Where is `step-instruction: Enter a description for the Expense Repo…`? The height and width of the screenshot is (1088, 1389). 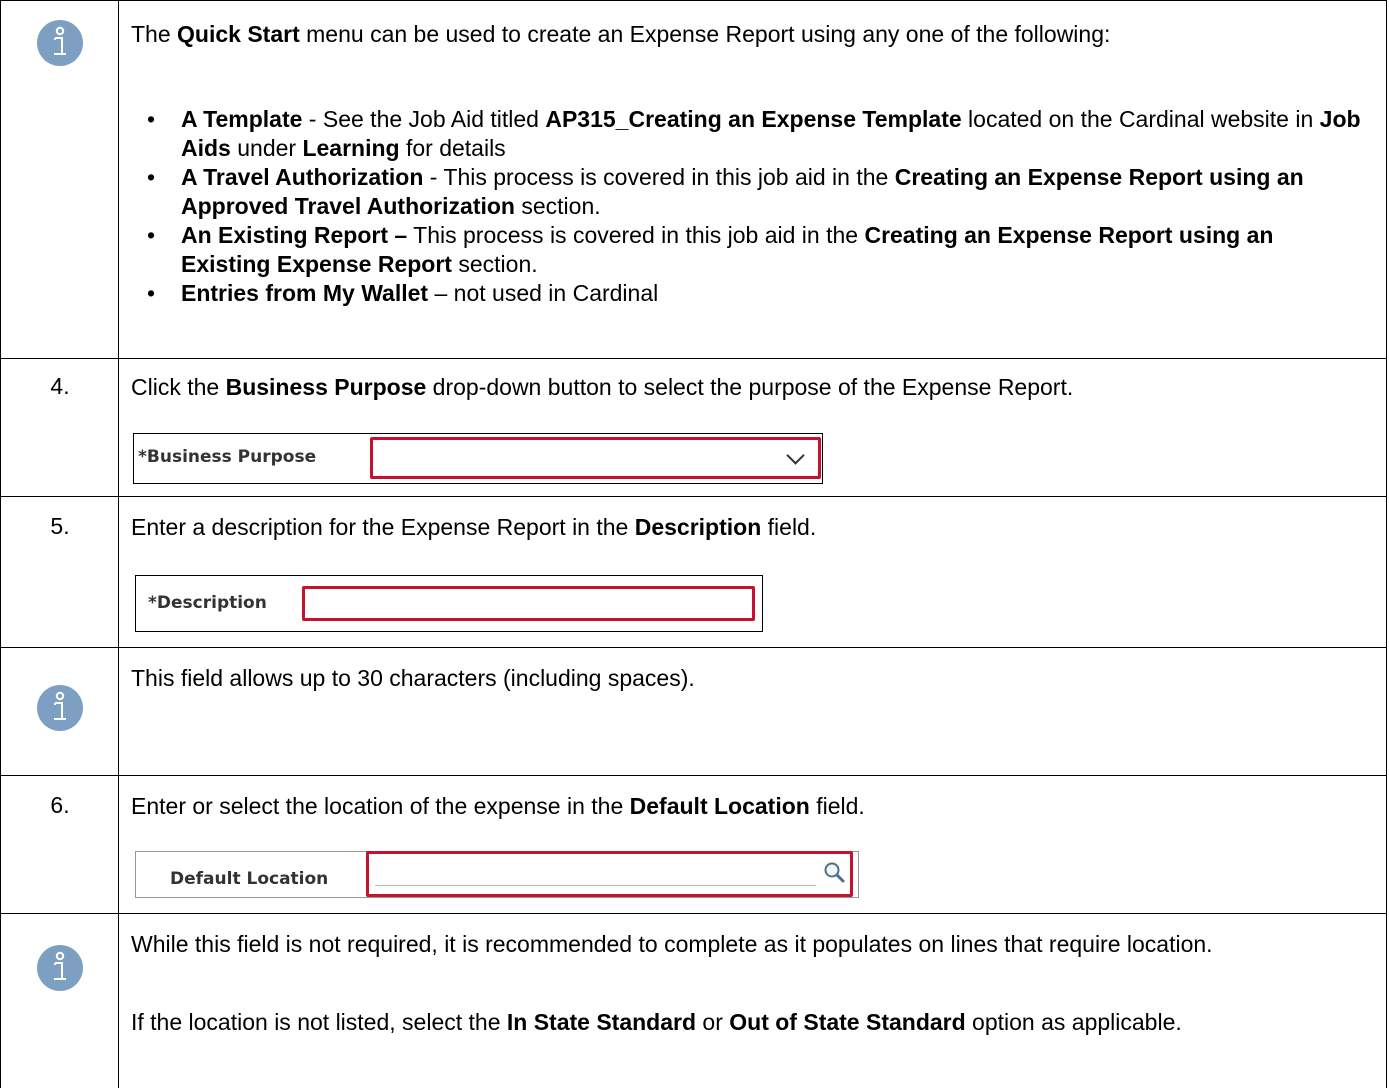 step-instruction: Enter a description for the Expense Repo… is located at coordinates (474, 527).